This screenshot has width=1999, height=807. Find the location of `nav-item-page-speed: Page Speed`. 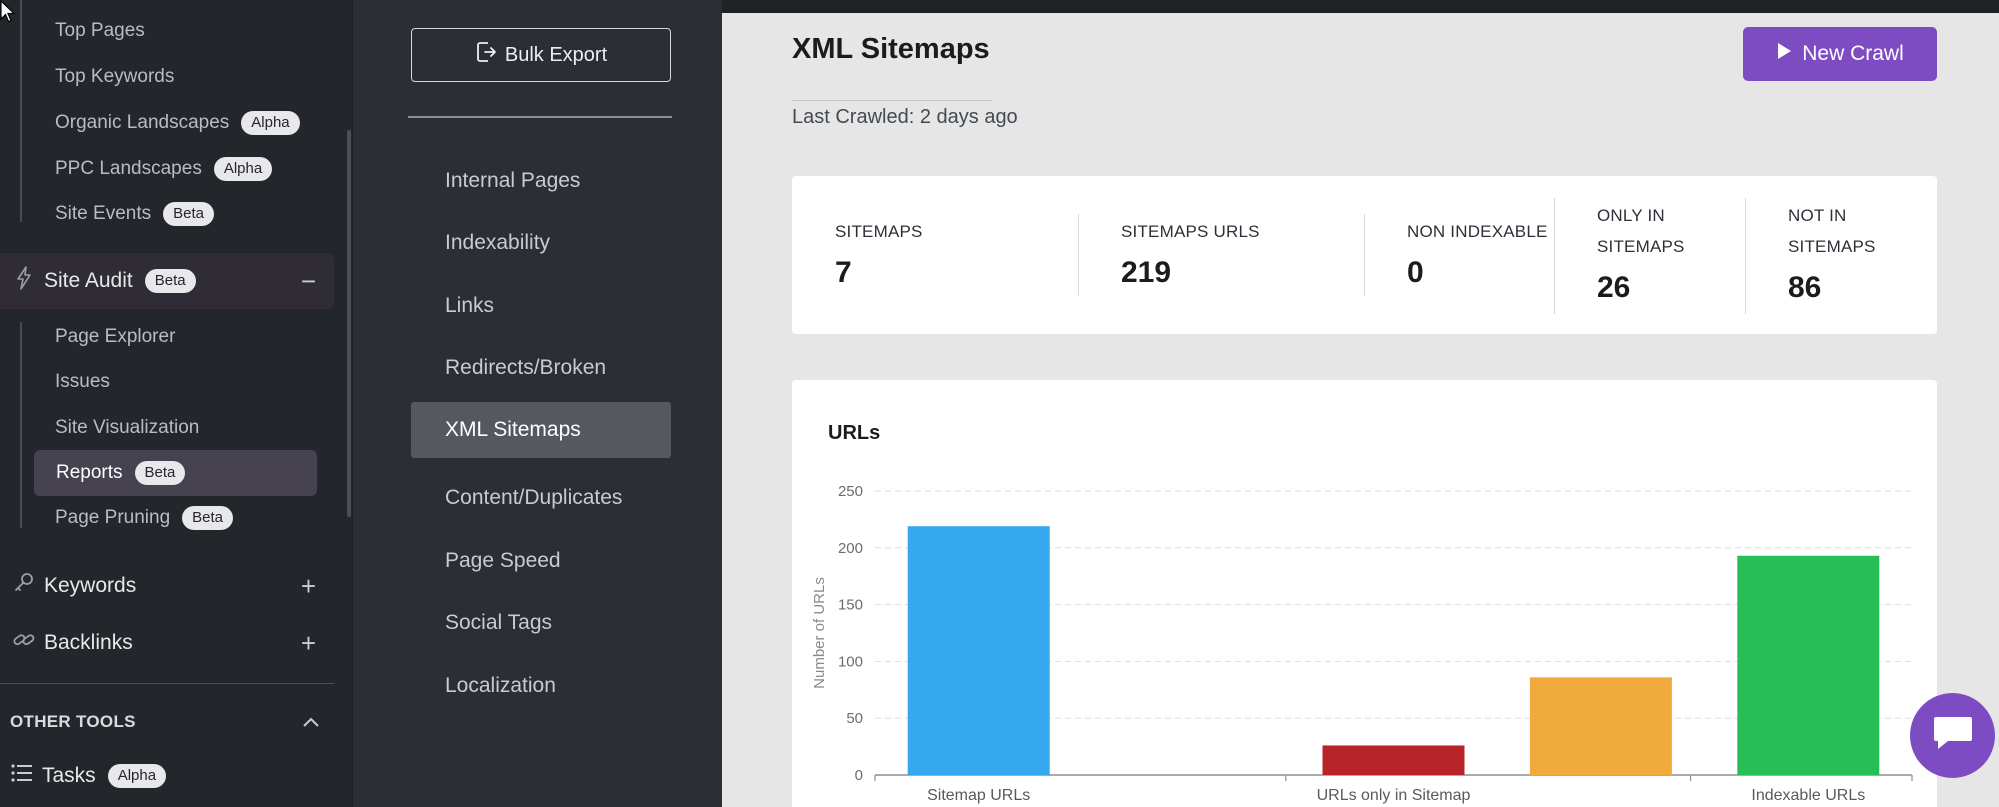

nav-item-page-speed: Page Speed is located at coordinates (541, 561).